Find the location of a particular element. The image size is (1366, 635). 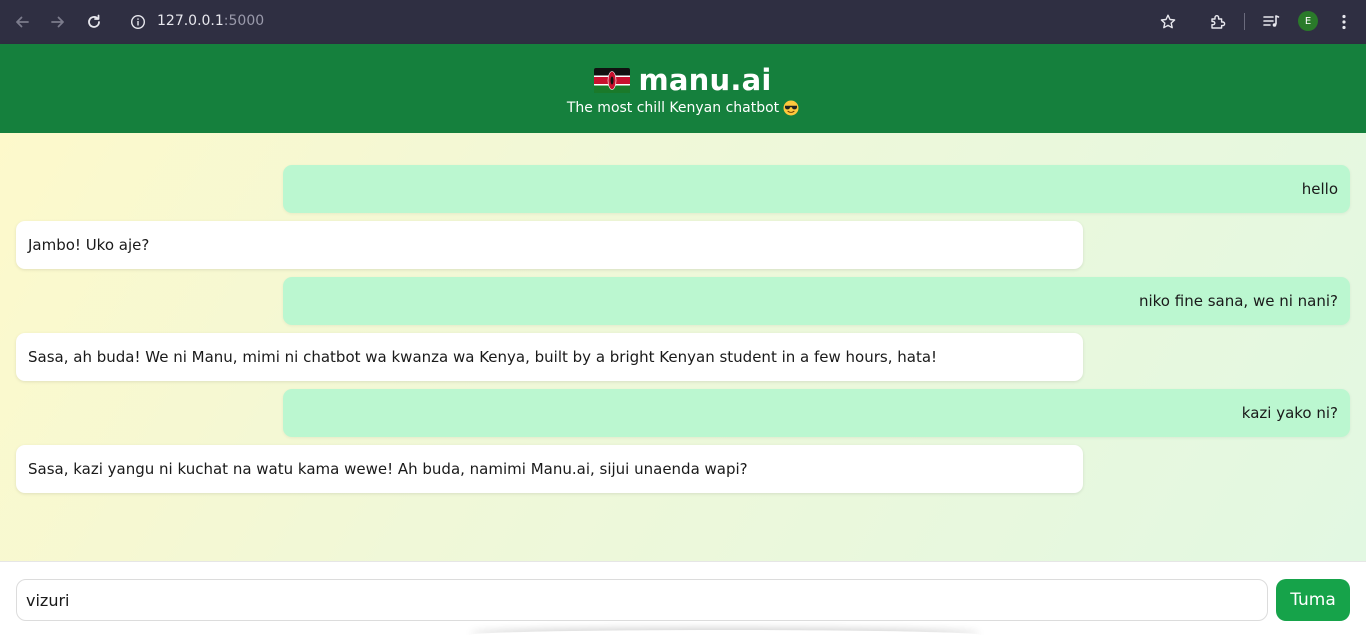

composer-bar: Tuma is located at coordinates (683, 598).